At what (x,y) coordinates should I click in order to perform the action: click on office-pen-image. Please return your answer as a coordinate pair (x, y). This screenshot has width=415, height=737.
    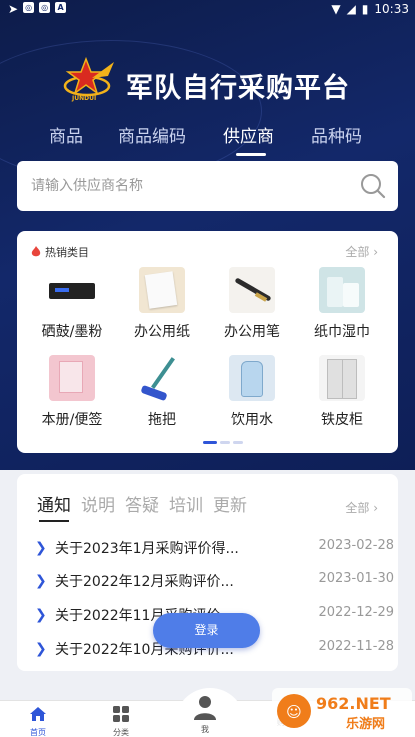
    Looking at the image, I should click on (252, 290).